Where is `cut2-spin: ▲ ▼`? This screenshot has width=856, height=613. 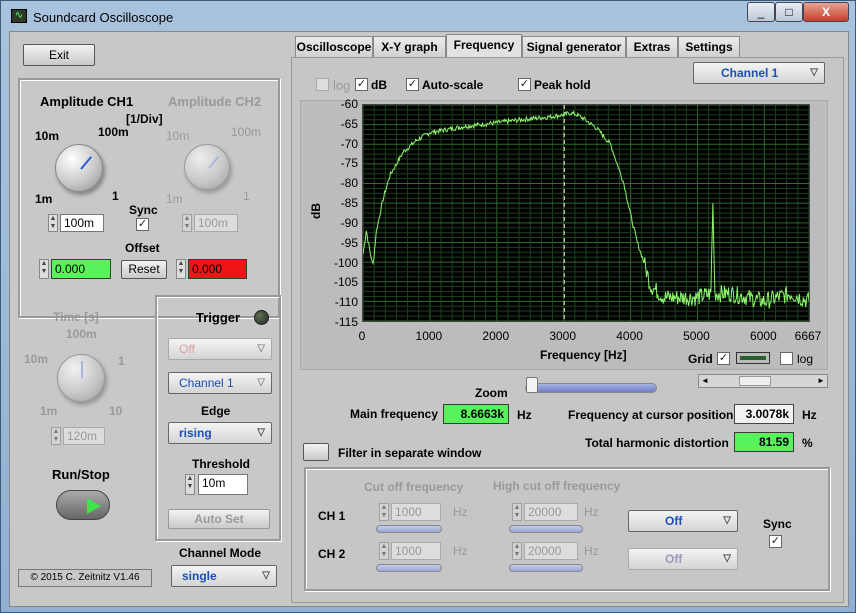
cut2-spin: ▲ ▼ is located at coordinates (384, 551).